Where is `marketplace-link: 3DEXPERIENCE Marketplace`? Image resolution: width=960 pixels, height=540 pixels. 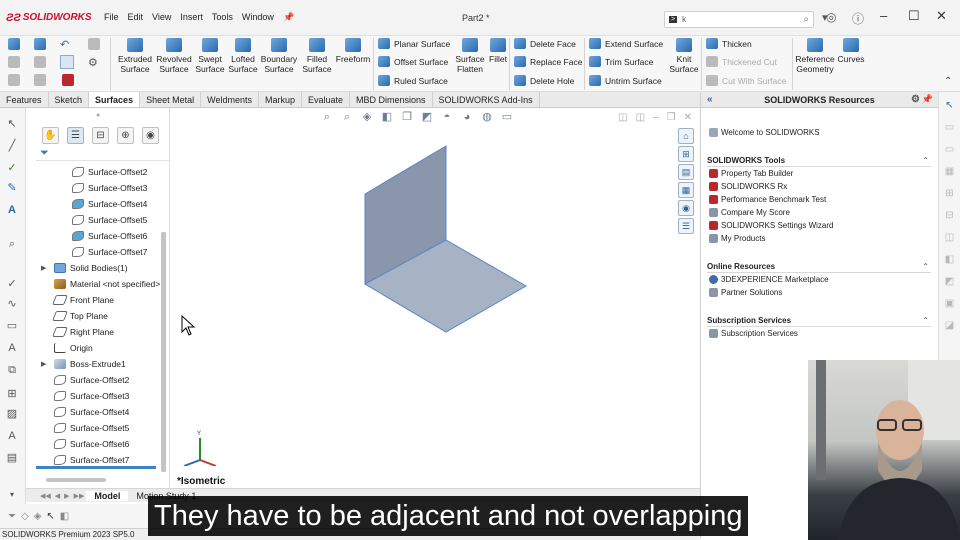 marketplace-link: 3DEXPERIENCE Marketplace is located at coordinates (769, 279).